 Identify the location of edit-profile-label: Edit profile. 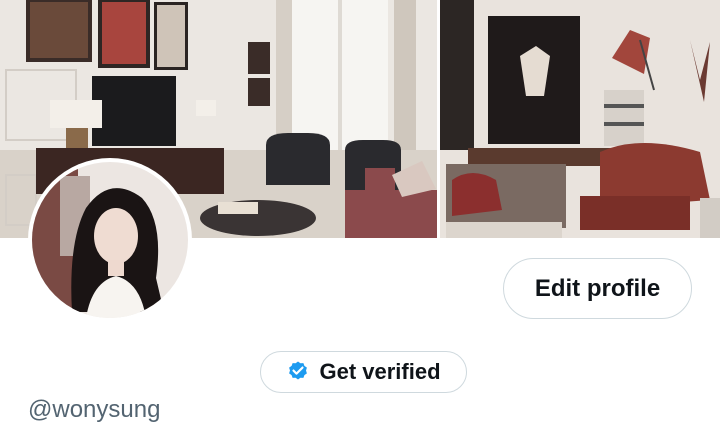
(597, 288).